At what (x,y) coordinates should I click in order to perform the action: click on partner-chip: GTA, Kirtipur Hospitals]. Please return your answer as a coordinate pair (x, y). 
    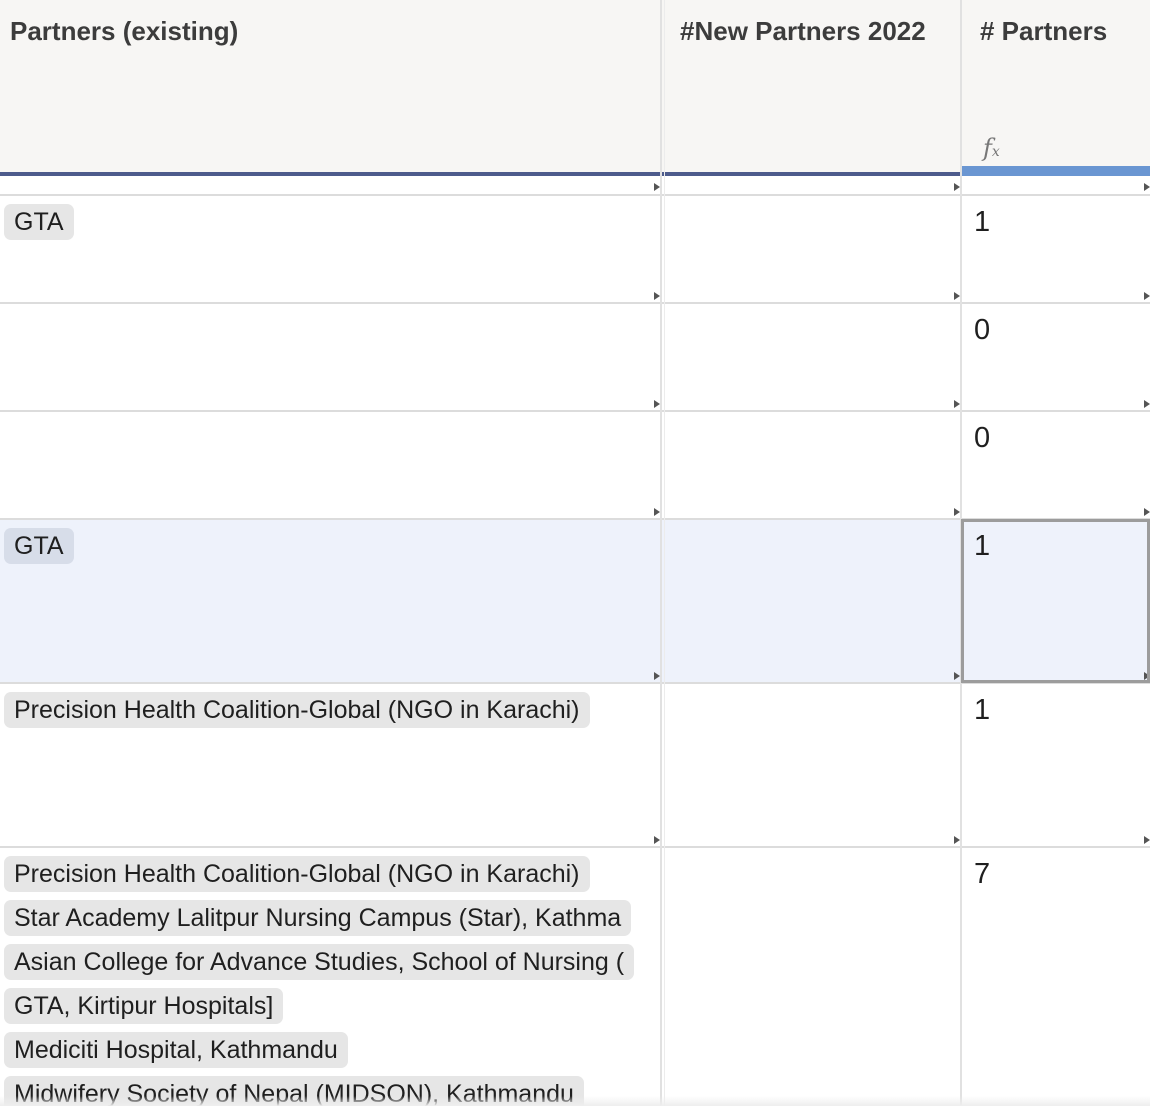
    Looking at the image, I should click on (144, 1006).